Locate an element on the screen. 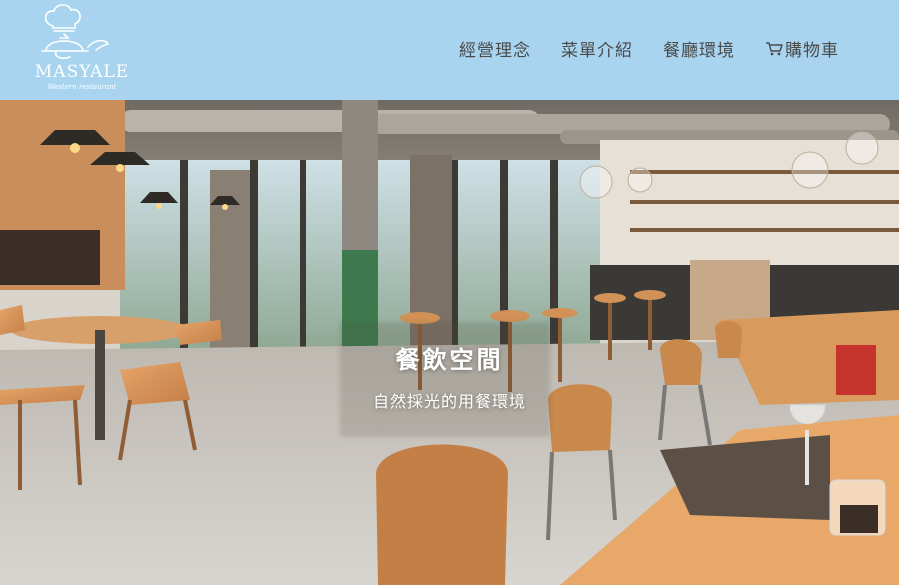 Image resolution: width=899 pixels, height=585 pixels. brand-logo: MASYALE Western restaurant is located at coordinates (82, 49).